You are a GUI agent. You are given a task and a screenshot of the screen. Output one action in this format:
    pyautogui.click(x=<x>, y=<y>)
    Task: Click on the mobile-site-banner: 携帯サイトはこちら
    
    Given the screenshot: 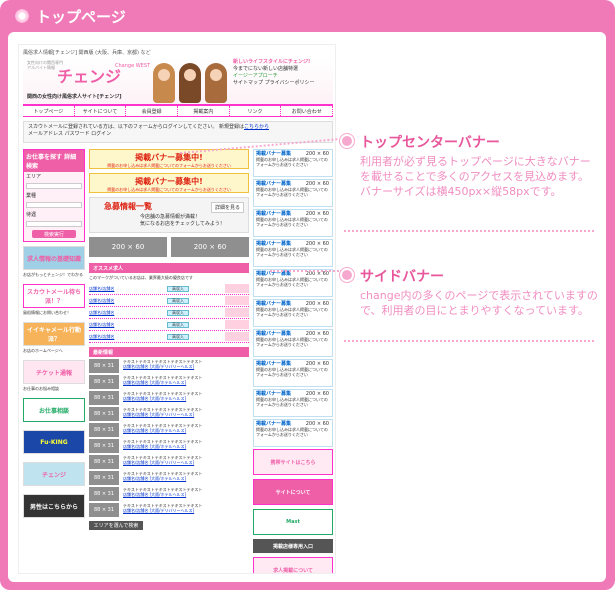 What is the action you would take?
    pyautogui.click(x=293, y=462)
    